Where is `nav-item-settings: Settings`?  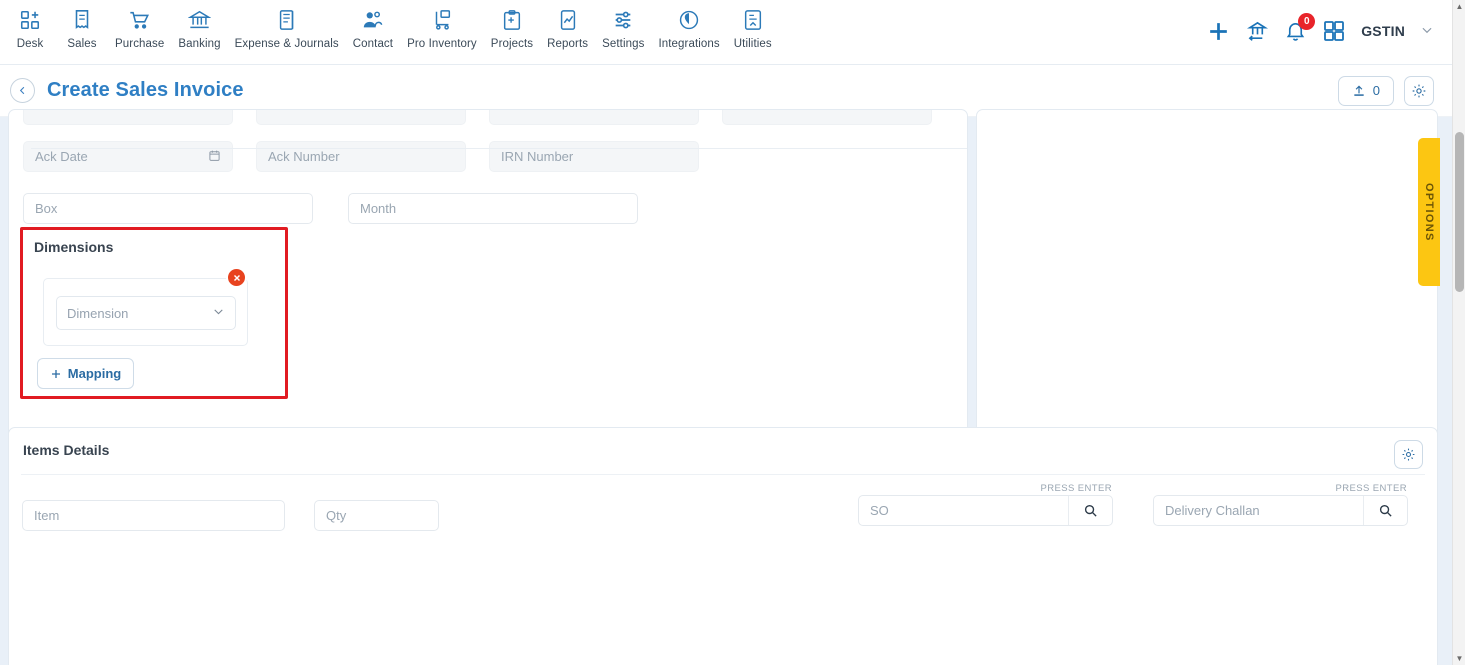 nav-item-settings: Settings is located at coordinates (623, 28).